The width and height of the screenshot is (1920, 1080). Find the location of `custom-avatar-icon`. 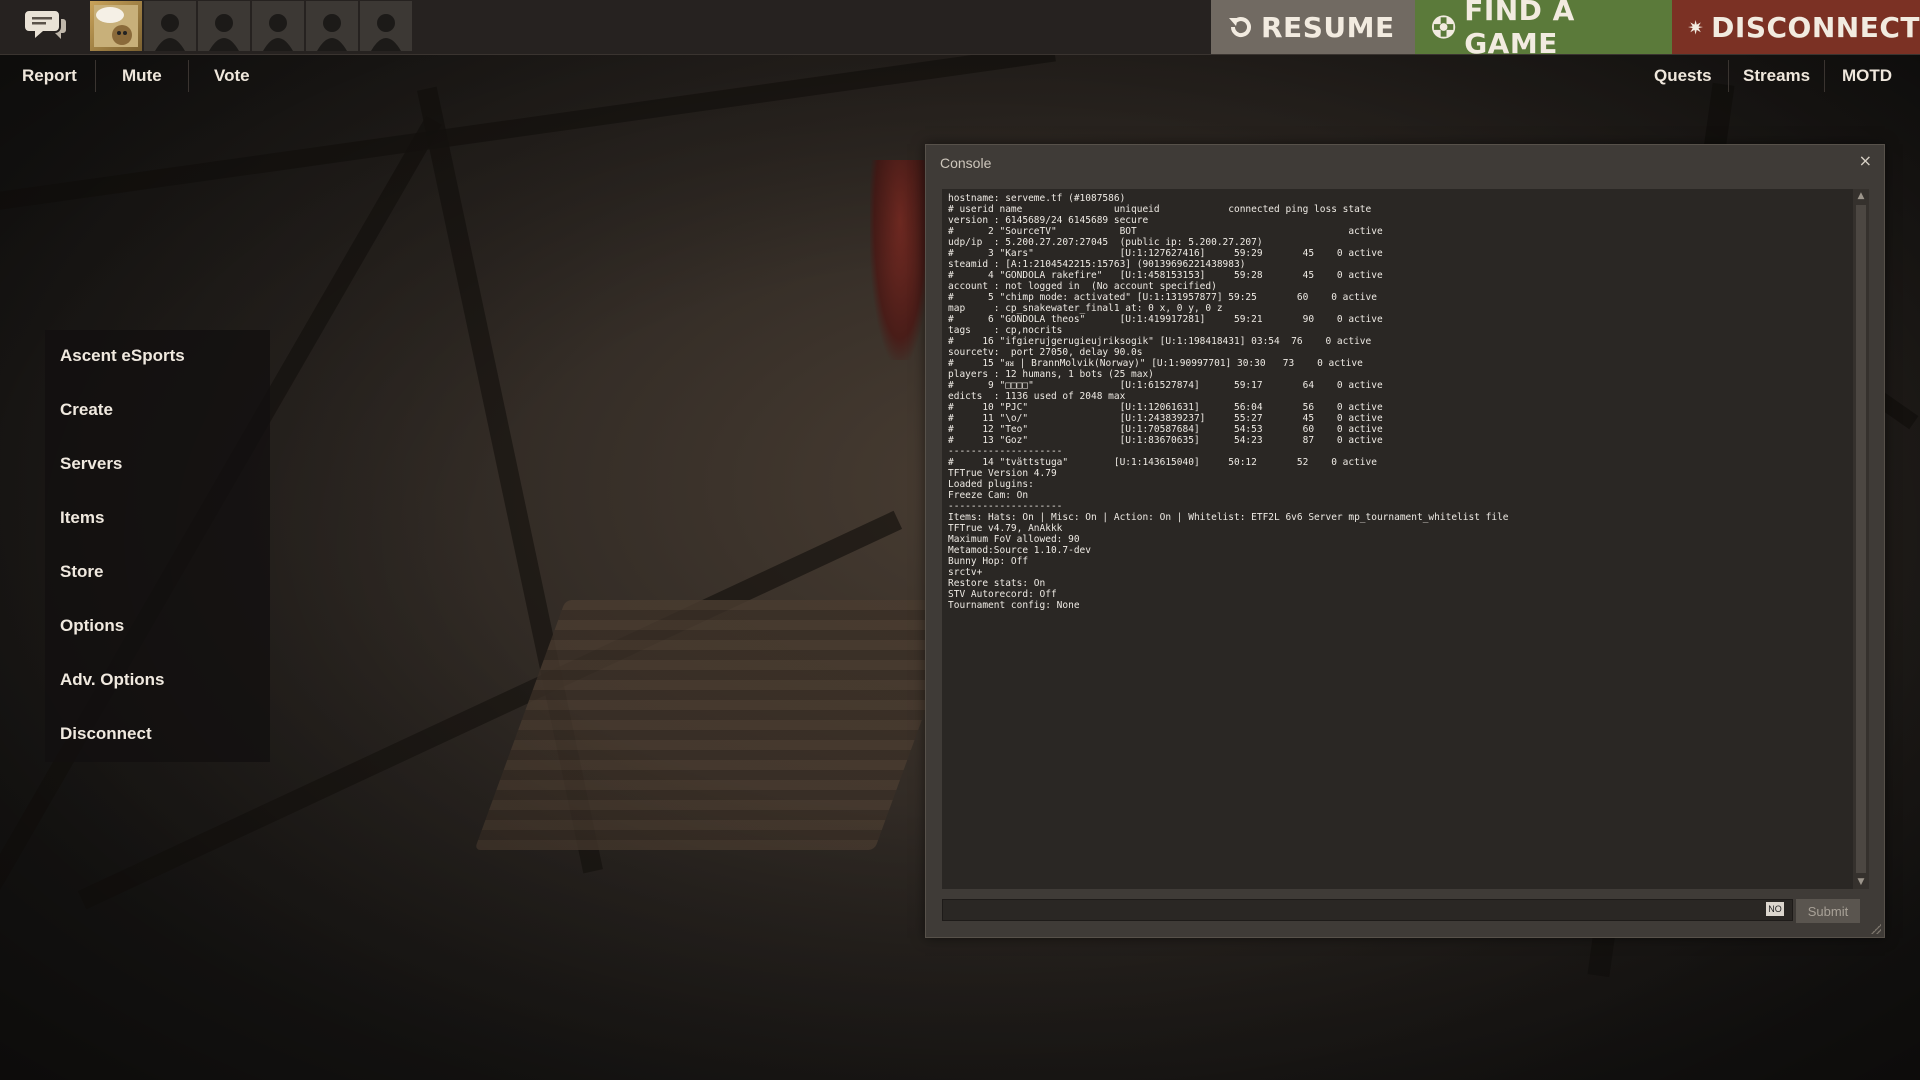

custom-avatar-icon is located at coordinates (116, 26).